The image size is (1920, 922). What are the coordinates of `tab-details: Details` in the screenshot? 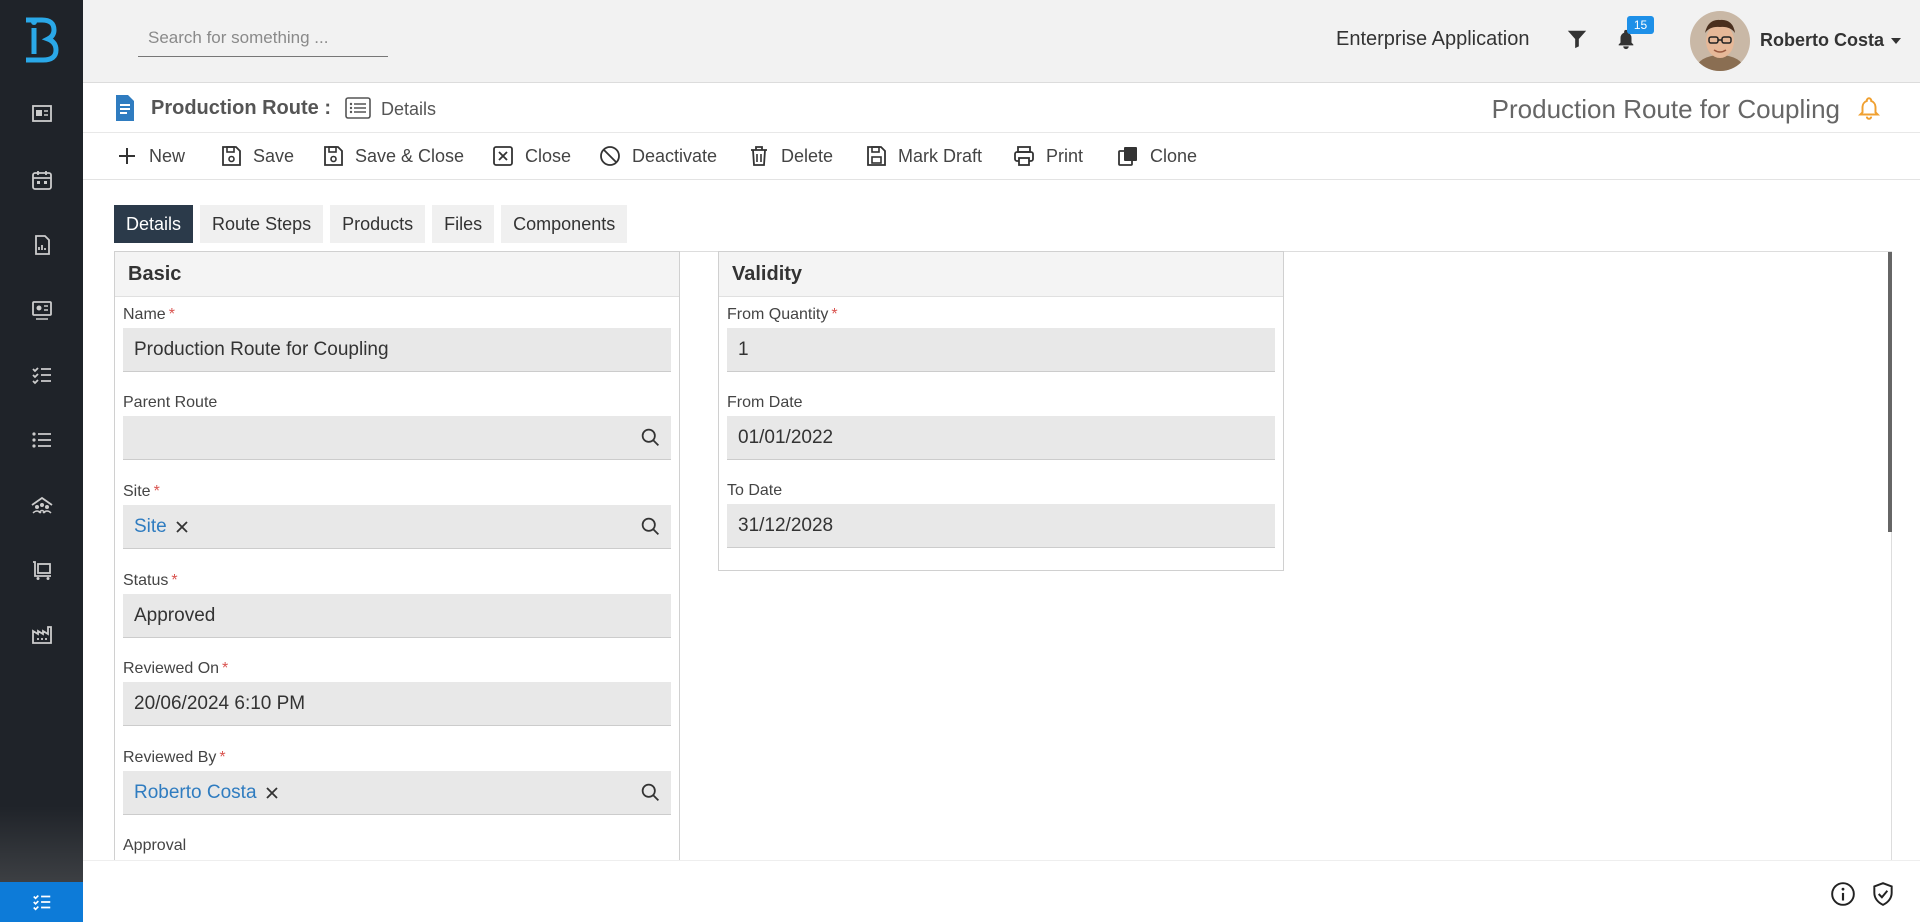 It's located at (154, 224).